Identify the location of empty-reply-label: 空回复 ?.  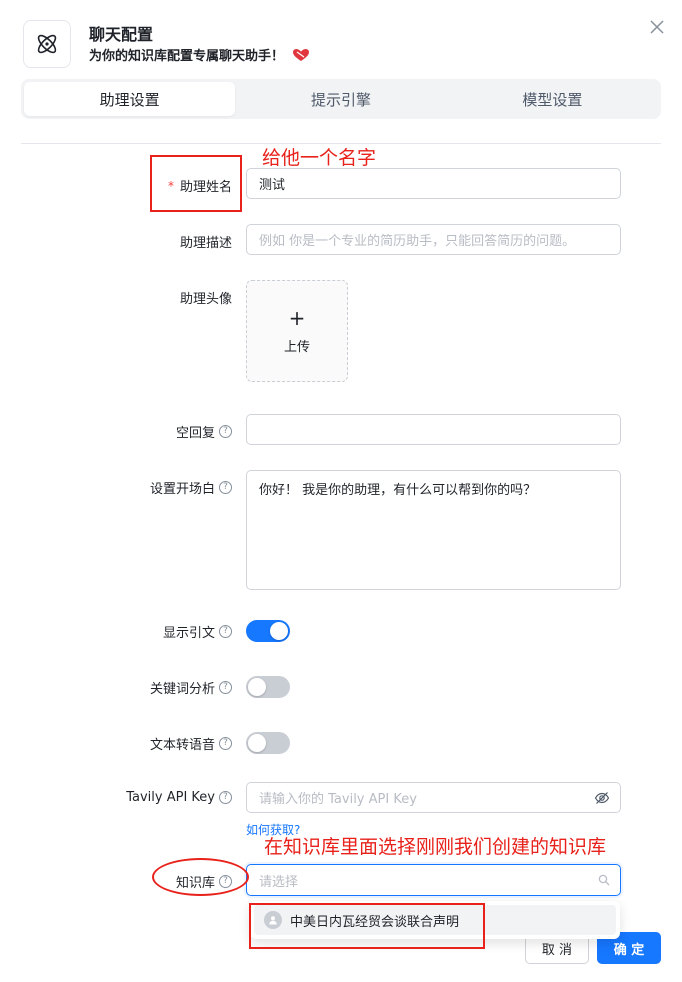
(204, 431).